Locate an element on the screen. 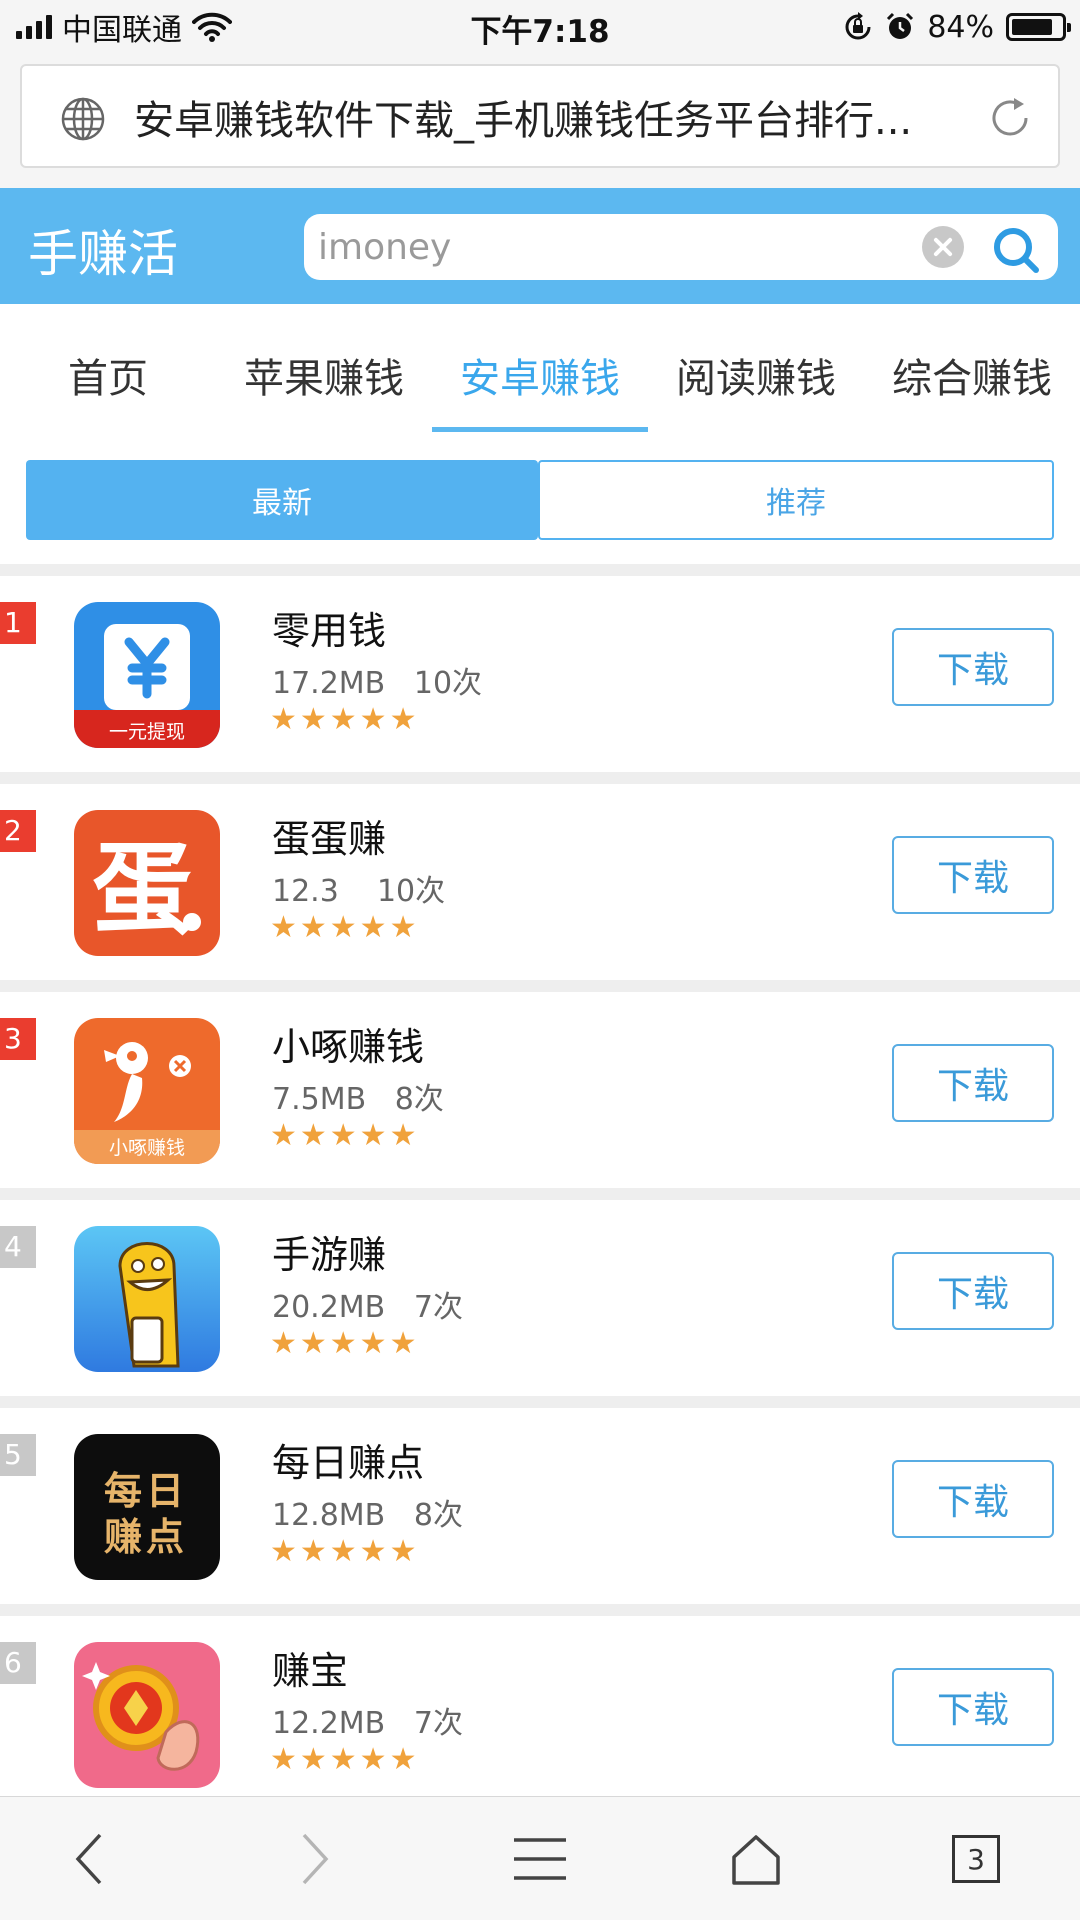 Image resolution: width=1080 pixels, height=1920 pixels. search-icon is located at coordinates (1015, 249).